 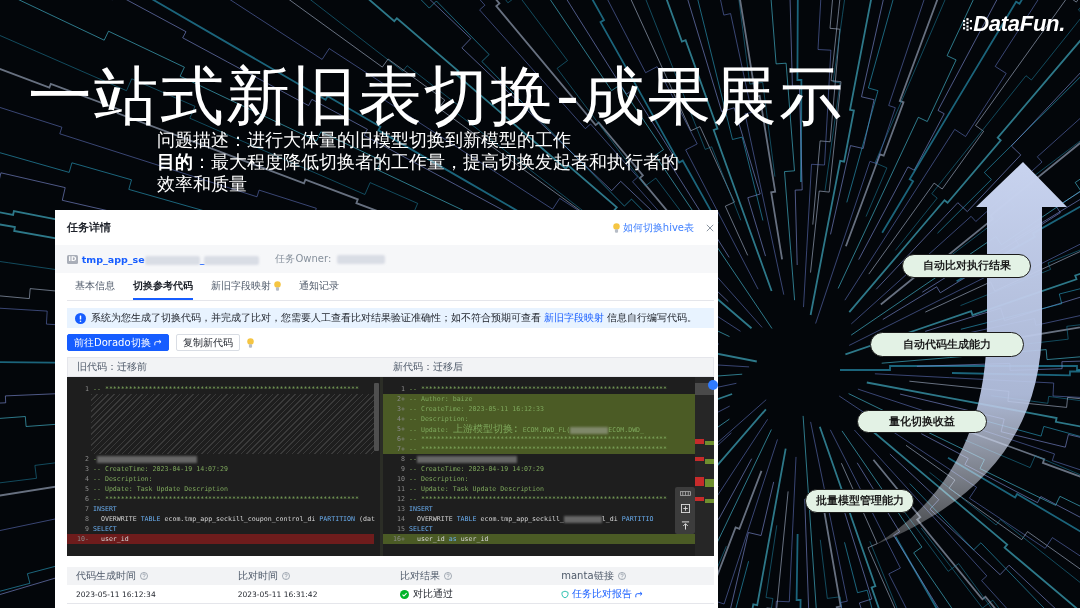 I want to click on column-header: 代码生成时间, so click(x=106, y=576).